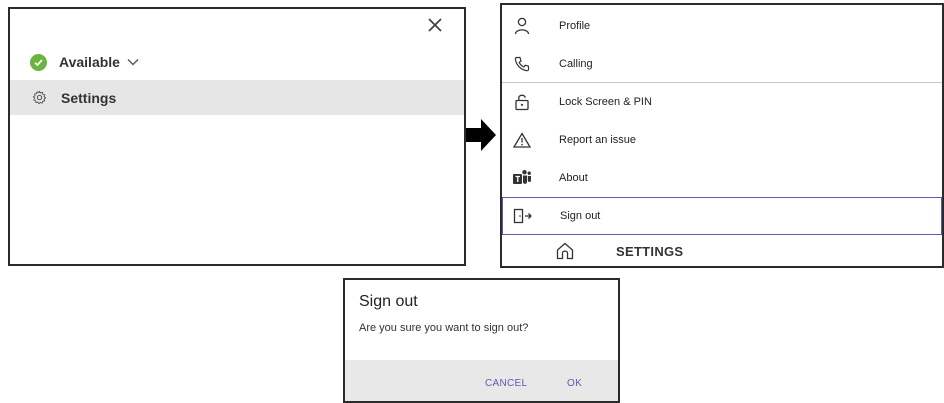  I want to click on menu-item-label: Report an issue, so click(598, 140).